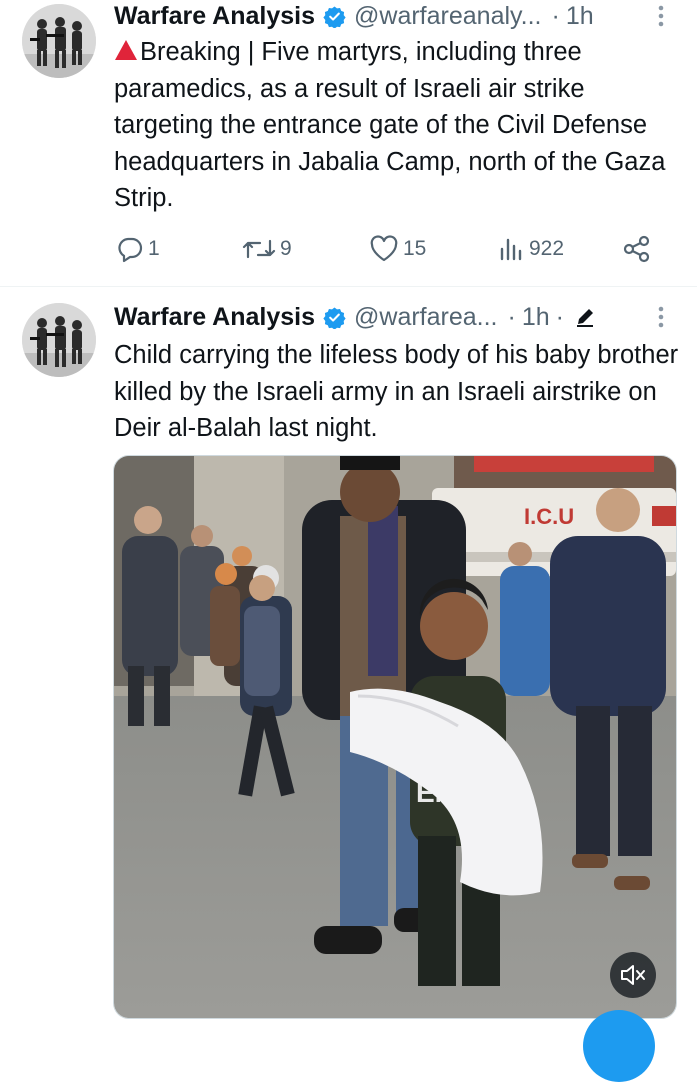 The height and width of the screenshot is (1082, 697). Describe the element at coordinates (130, 250) in the screenshot. I see `reply-icon` at that location.